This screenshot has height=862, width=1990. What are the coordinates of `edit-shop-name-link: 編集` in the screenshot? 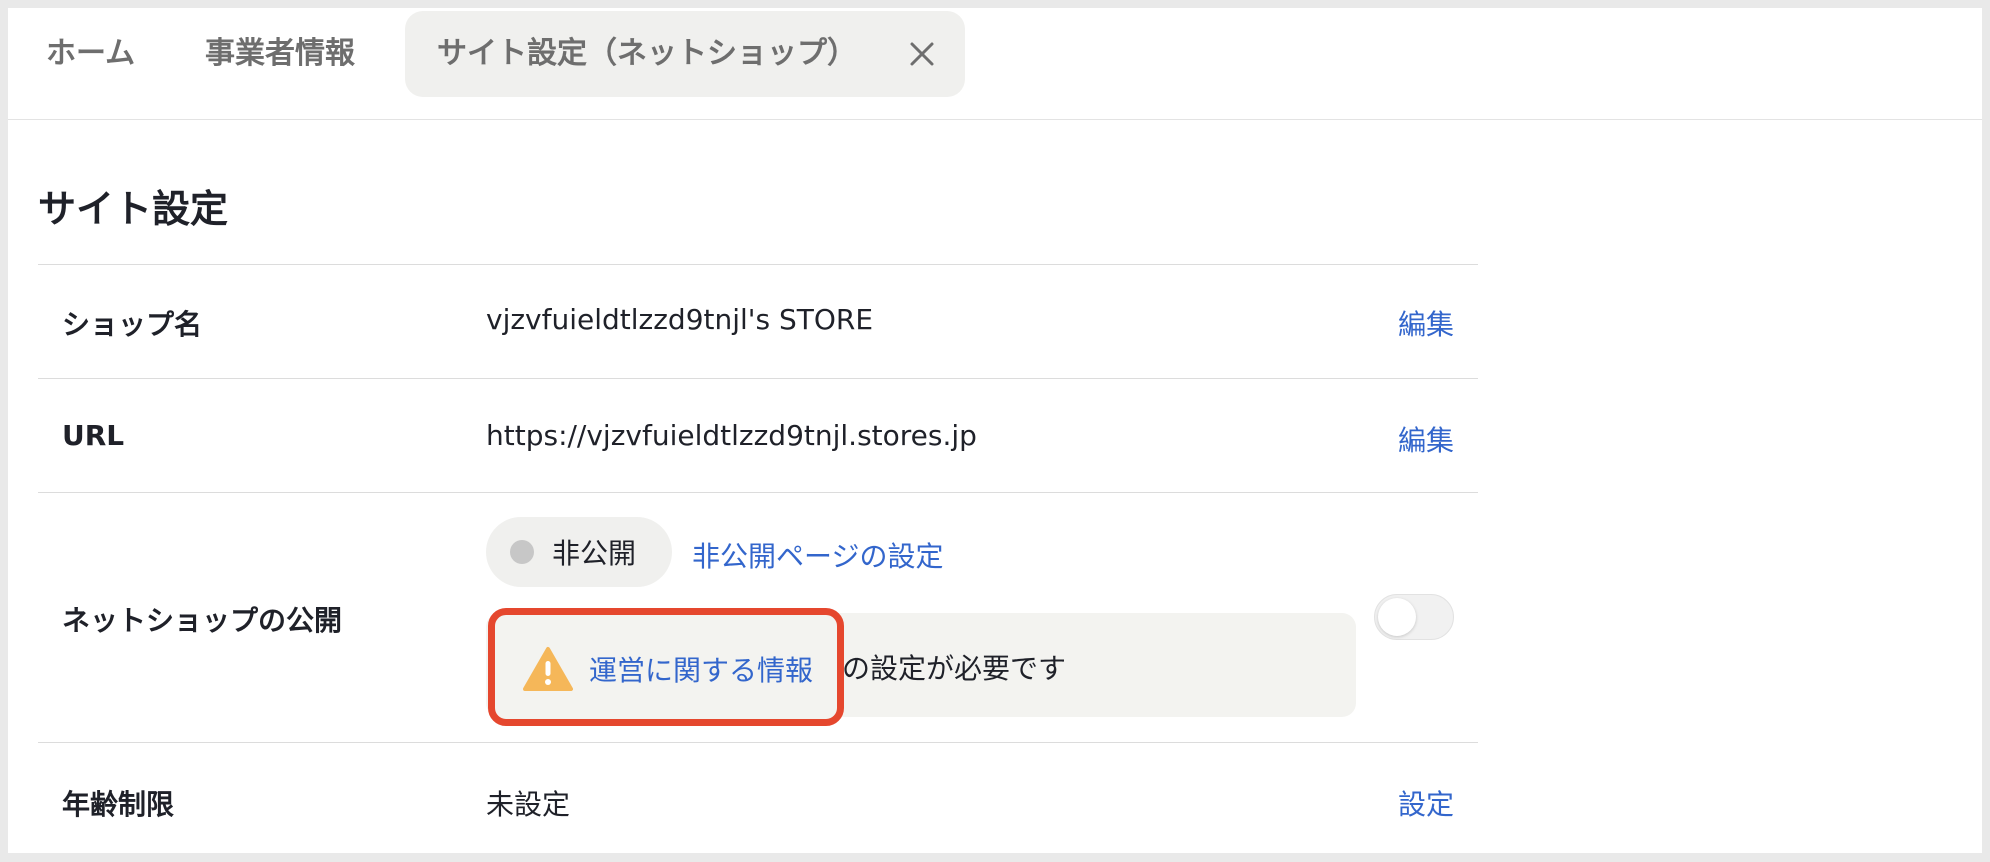 It's located at (1426, 323).